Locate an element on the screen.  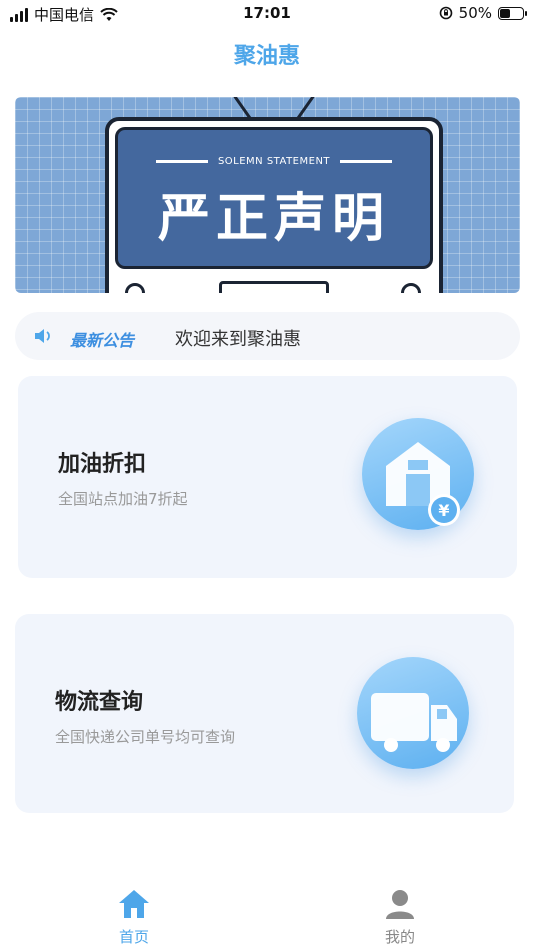
tab-home: 首页 is located at coordinates (134, 917).